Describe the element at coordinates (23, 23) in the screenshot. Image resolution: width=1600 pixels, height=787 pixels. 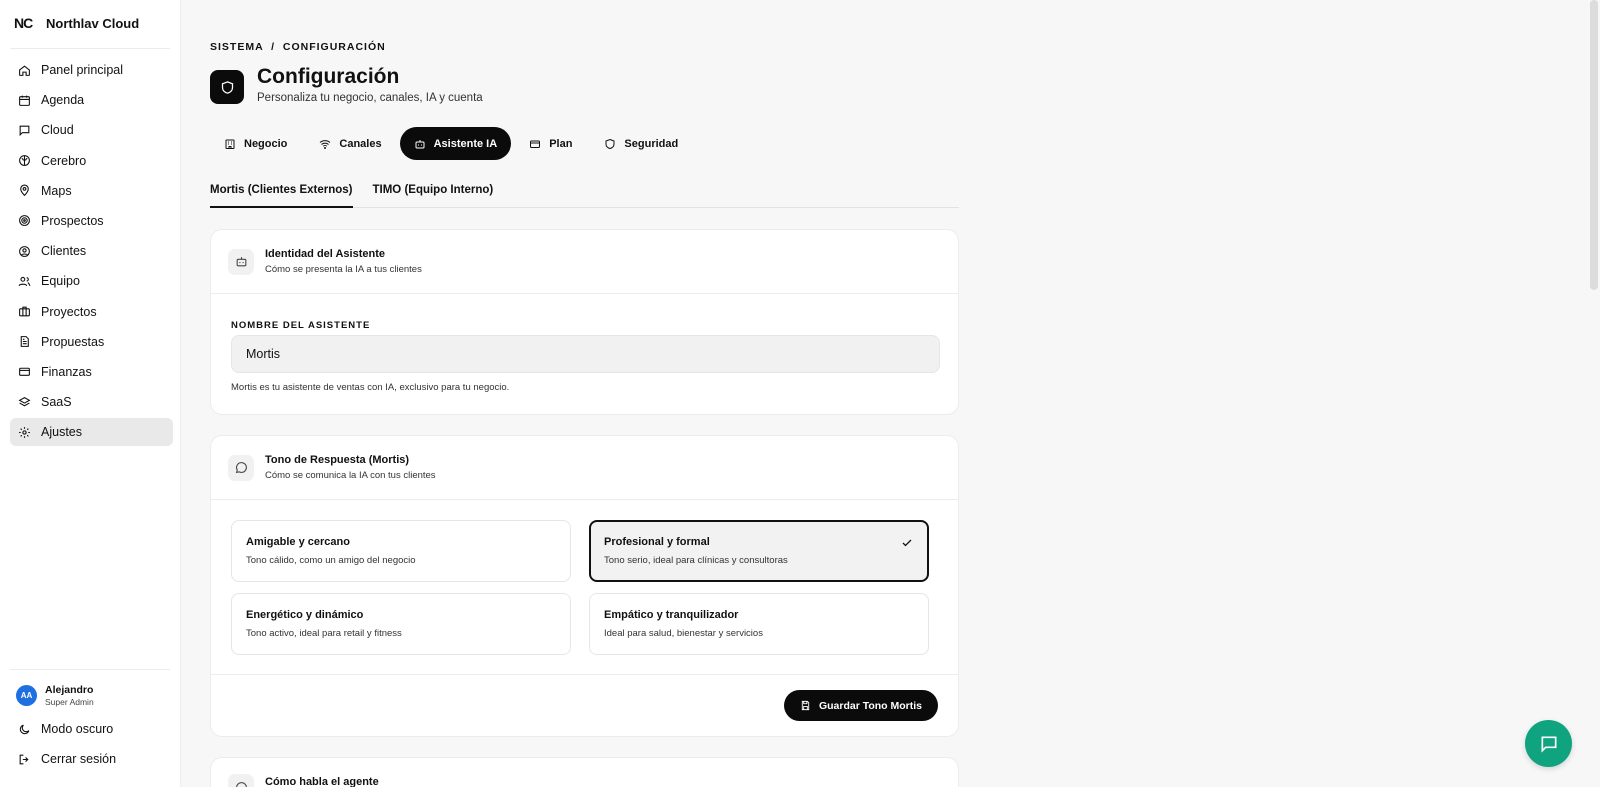
I see `brand-logo: NC` at that location.